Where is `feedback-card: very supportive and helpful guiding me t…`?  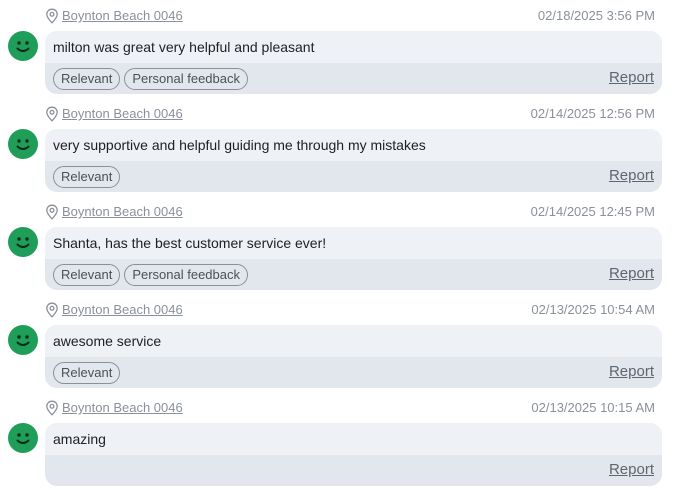 feedback-card: very supportive and helpful guiding me t… is located at coordinates (353, 160).